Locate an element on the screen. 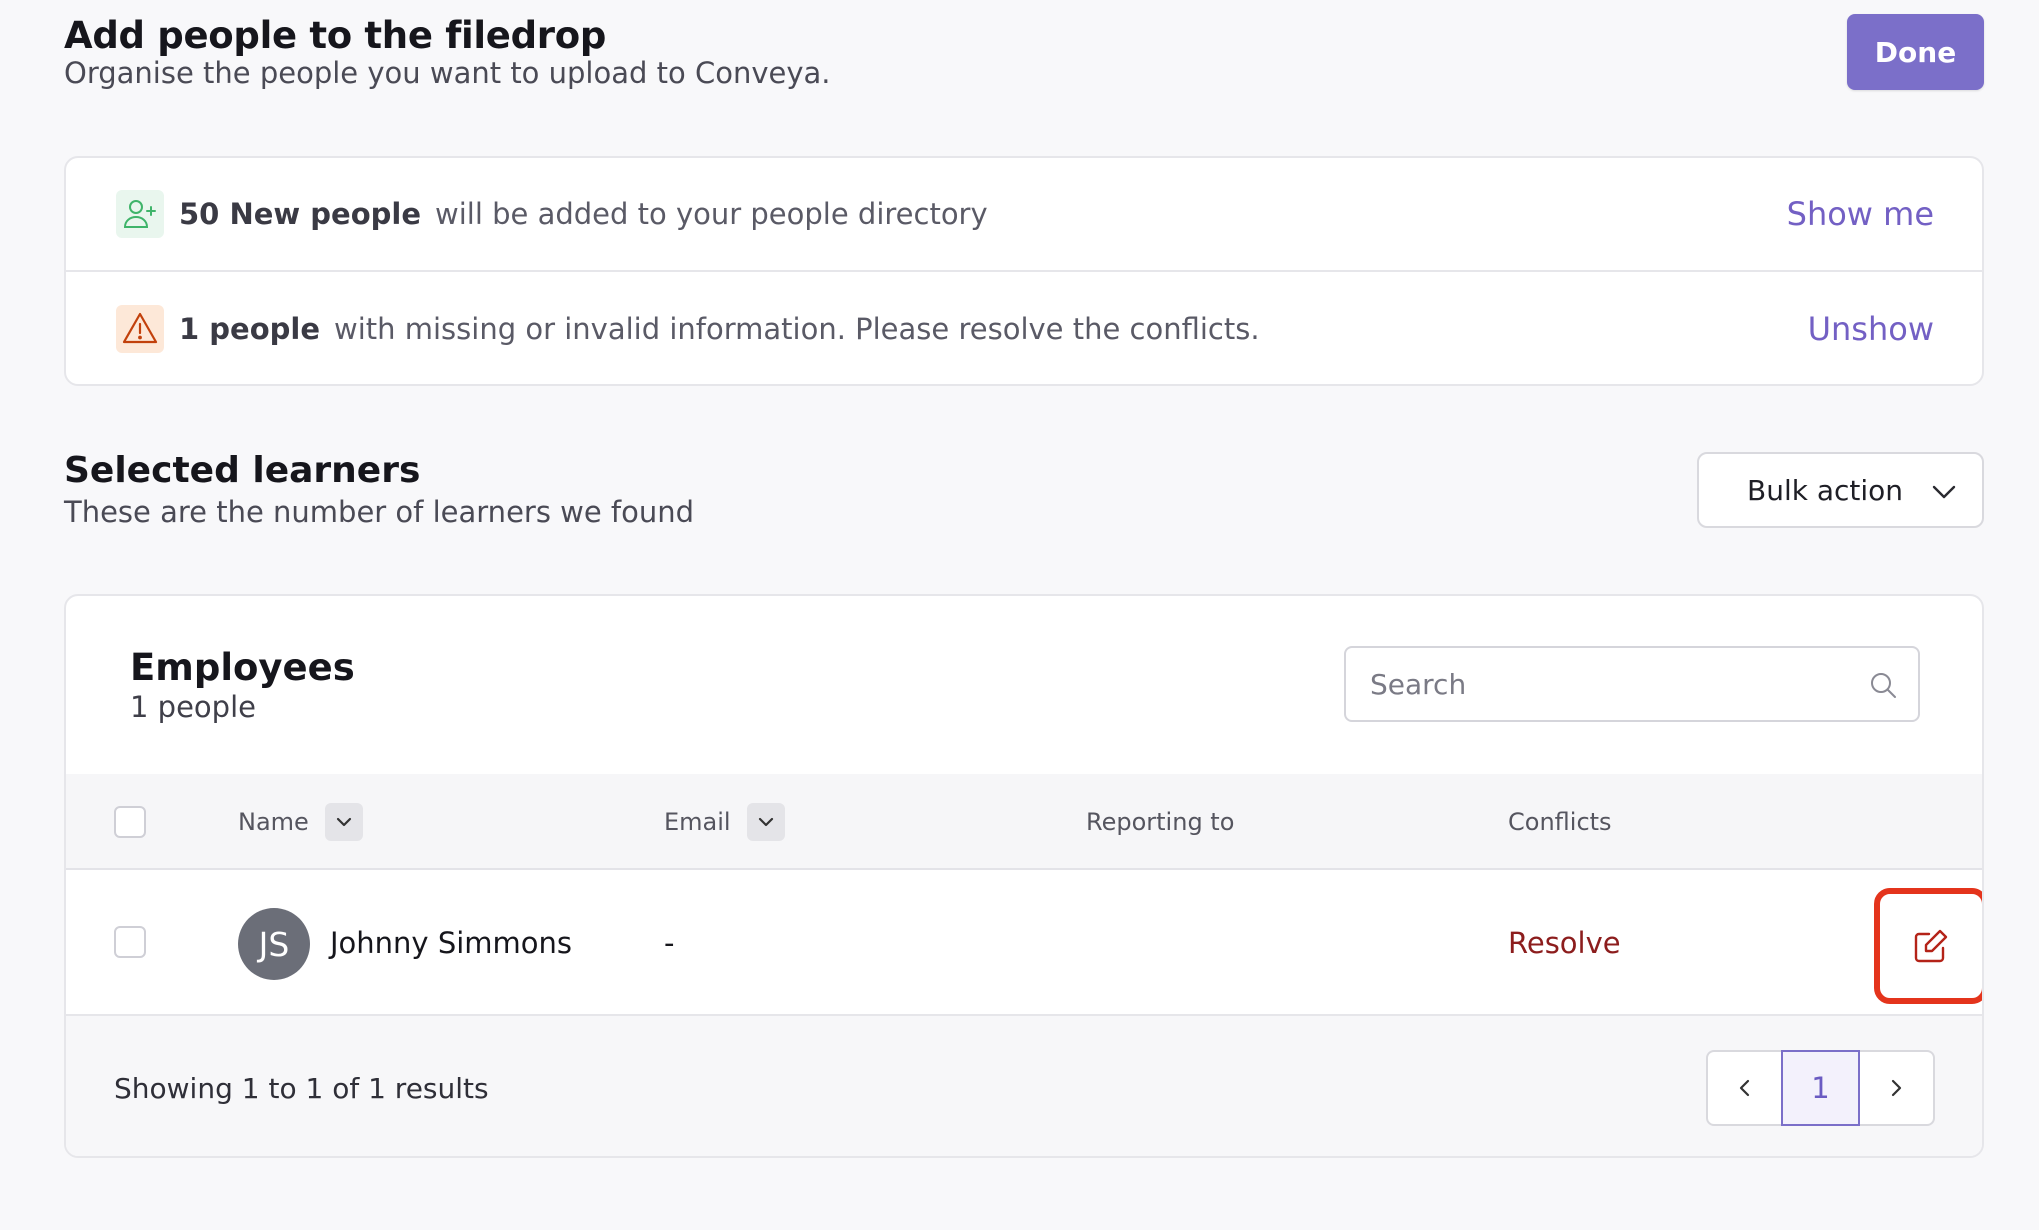  search-field is located at coordinates (1632, 684).